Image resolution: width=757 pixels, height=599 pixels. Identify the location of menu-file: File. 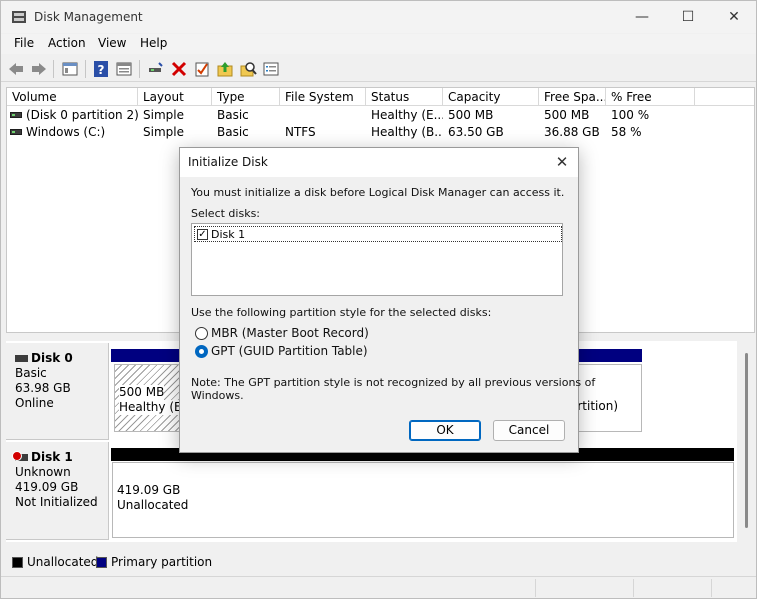
(24, 43).